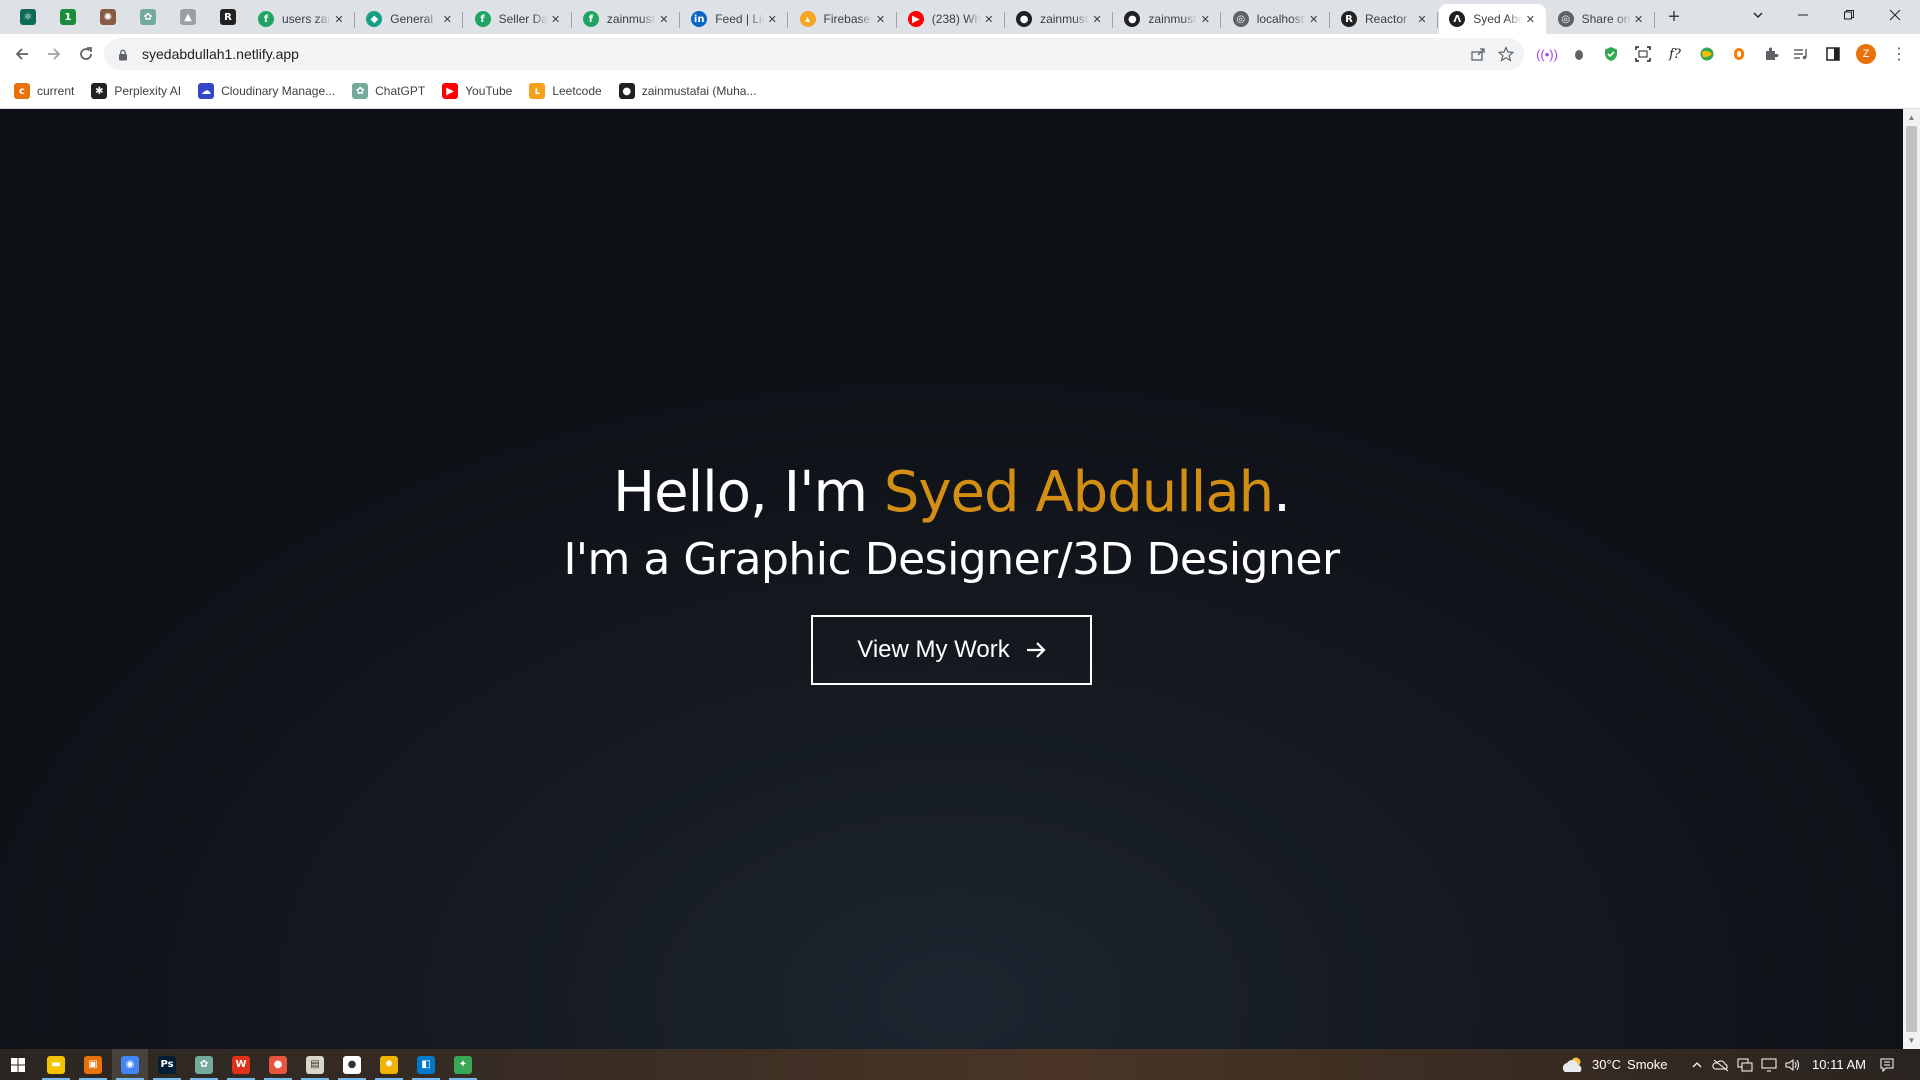 The width and height of the screenshot is (1920, 1080). I want to click on file-explorer-icon: ▬, so click(56, 1064).